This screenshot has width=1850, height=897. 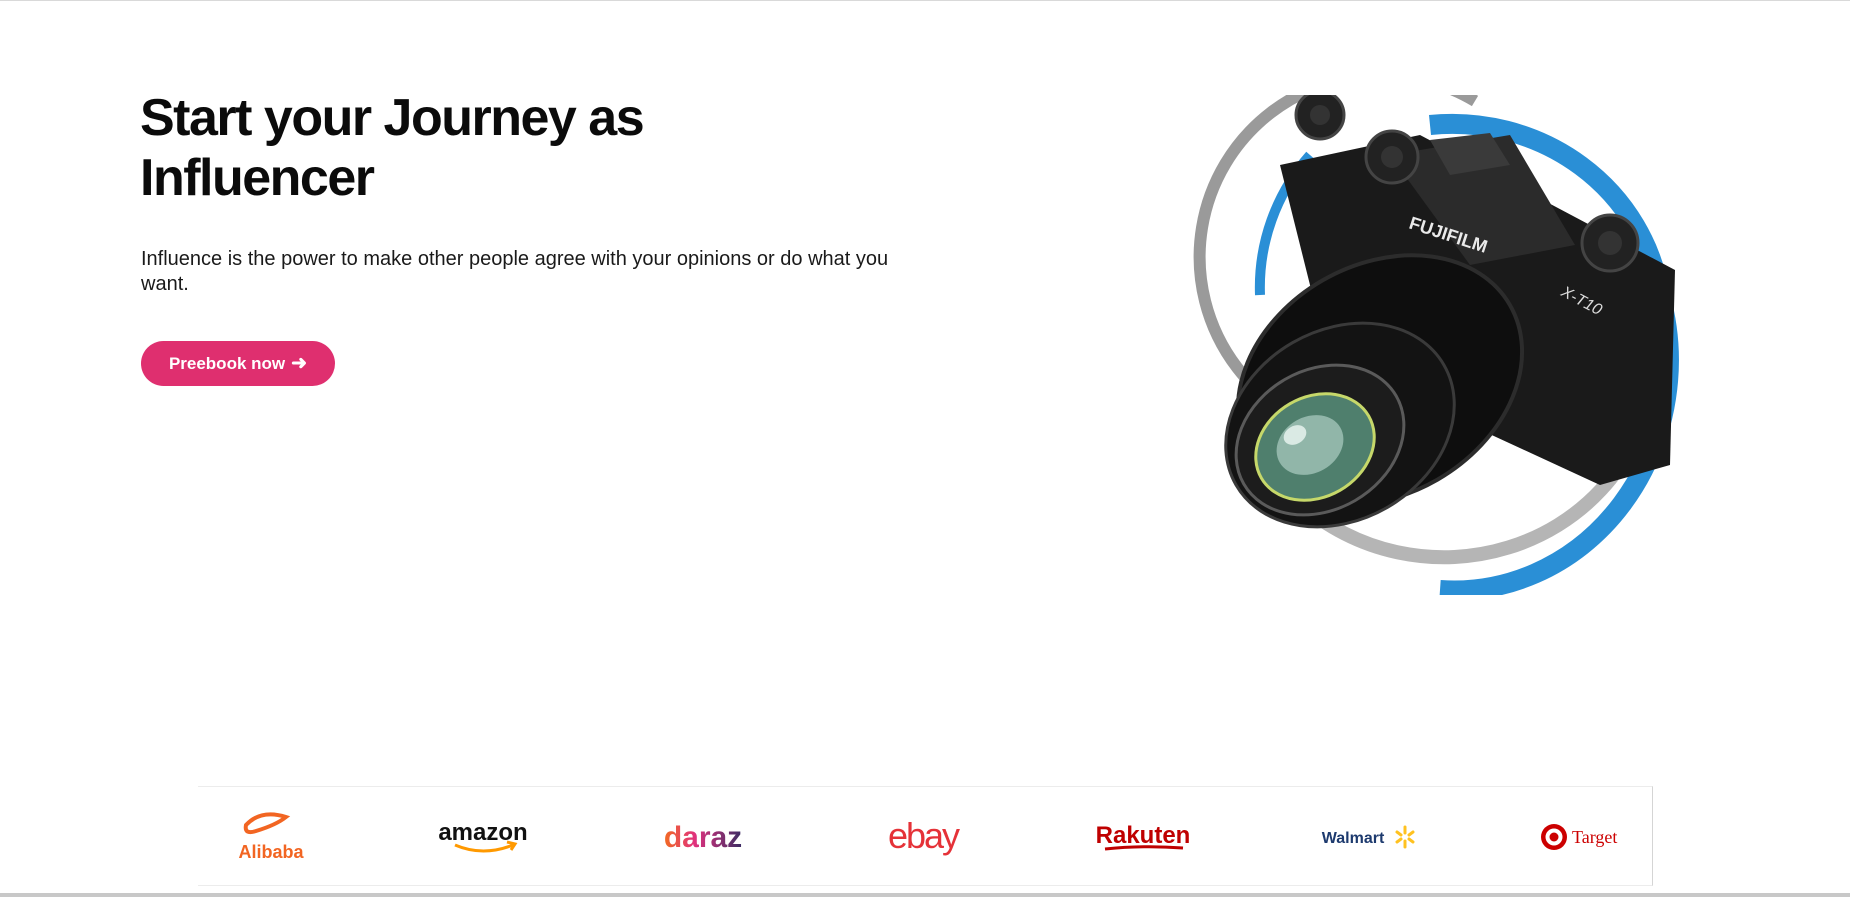 What do you see at coordinates (1353, 838) in the screenshot?
I see `svg-text: Walmart` at bounding box center [1353, 838].